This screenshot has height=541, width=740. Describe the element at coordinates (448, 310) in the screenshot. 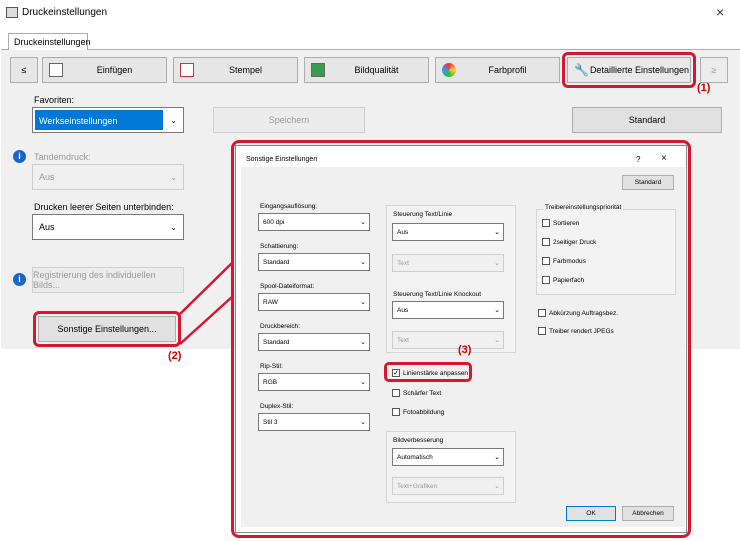

I see `knockout-select: Aus ⌄` at that location.